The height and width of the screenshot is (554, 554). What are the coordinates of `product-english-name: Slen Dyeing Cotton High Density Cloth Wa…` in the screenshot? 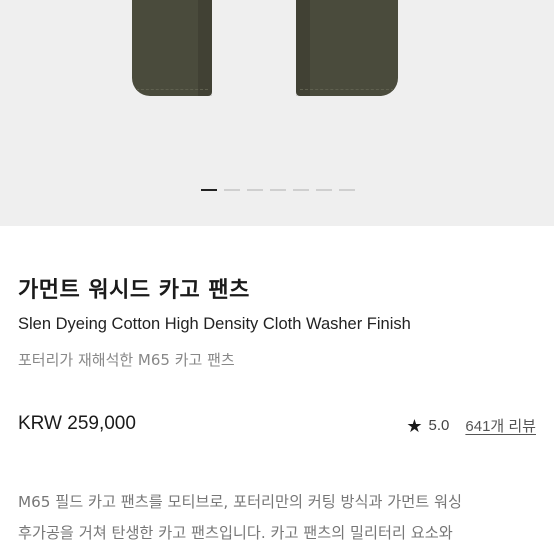 It's located at (214, 324).